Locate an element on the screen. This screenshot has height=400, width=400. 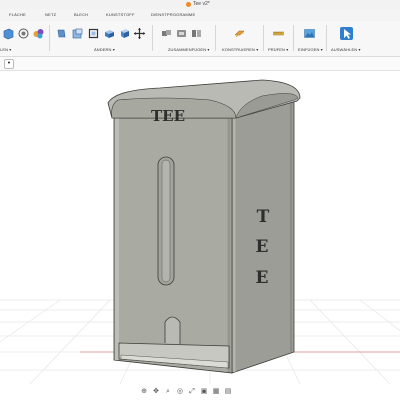
navigation-bar: ⊕ ✥ ⌕ ◎ ⤢ ▣ ▦ ▤ is located at coordinates (200, 392).